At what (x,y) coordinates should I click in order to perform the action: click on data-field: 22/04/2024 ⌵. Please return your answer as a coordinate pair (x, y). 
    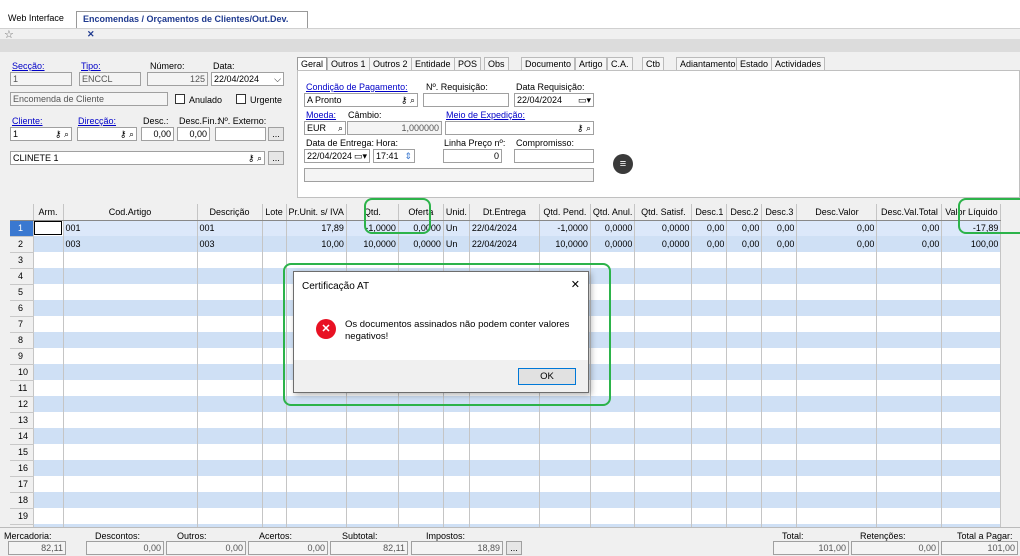
    Looking at the image, I should click on (247, 79).